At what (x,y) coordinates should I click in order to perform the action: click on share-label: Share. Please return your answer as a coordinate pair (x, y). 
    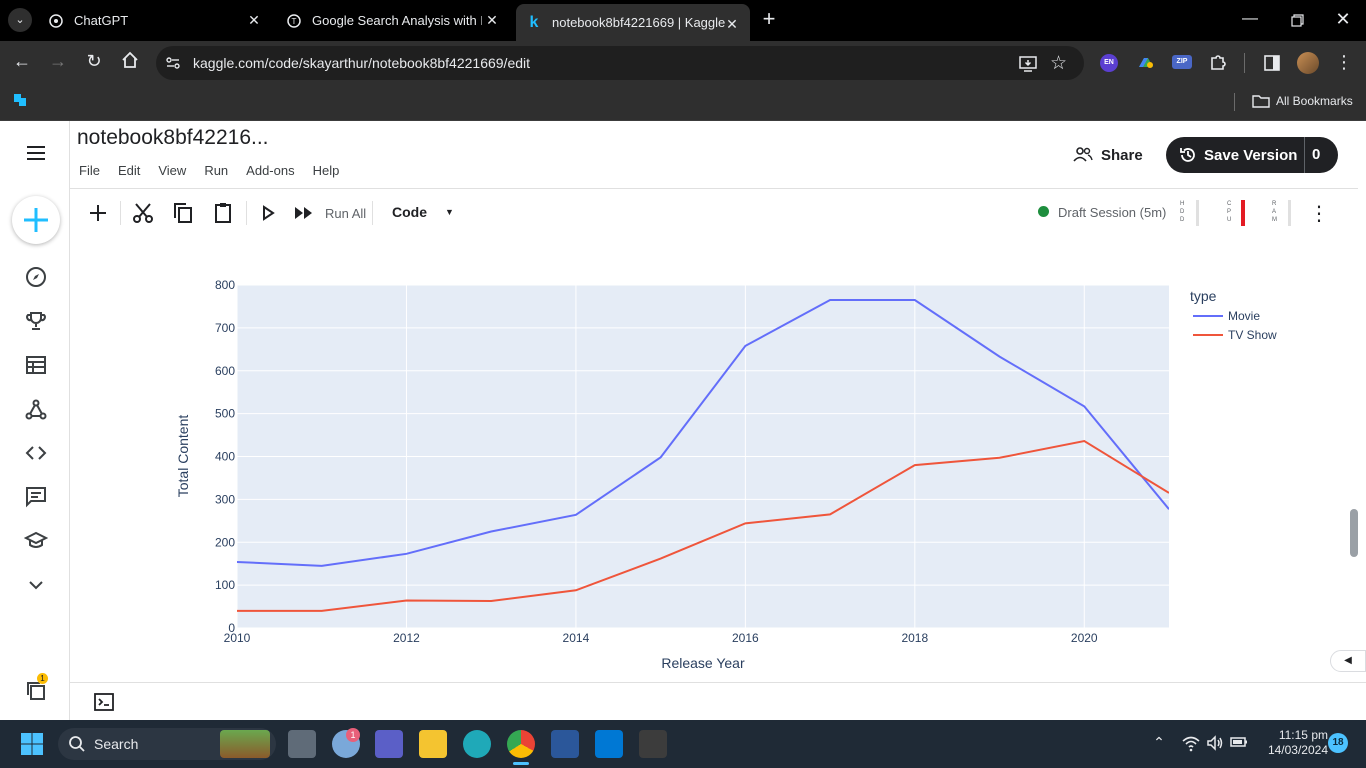
    Looking at the image, I should click on (1122, 155).